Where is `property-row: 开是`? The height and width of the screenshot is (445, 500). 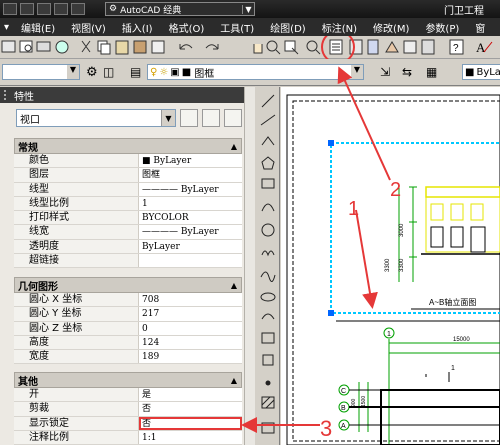 property-row: 开是 is located at coordinates (128, 395).